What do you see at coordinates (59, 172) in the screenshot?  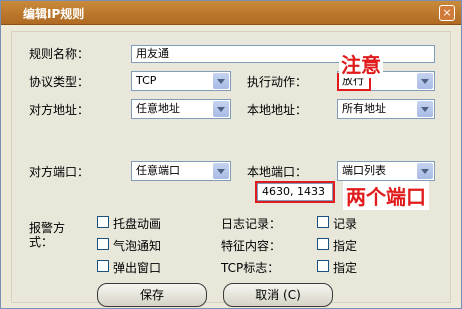 I see `remote-port-label: 对方端口：` at bounding box center [59, 172].